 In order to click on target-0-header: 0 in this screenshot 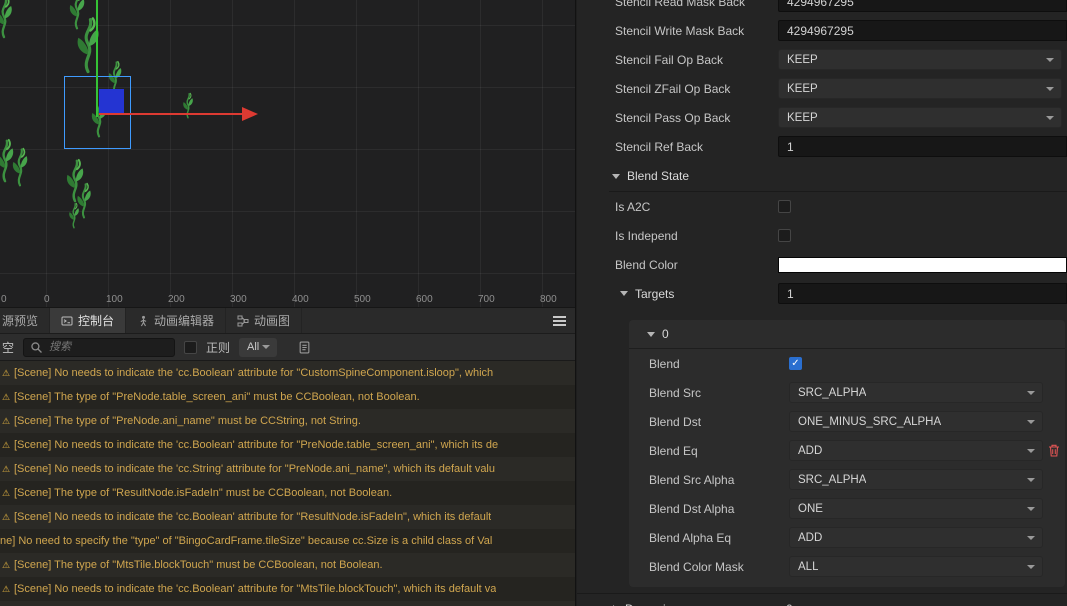, I will do `click(847, 334)`.